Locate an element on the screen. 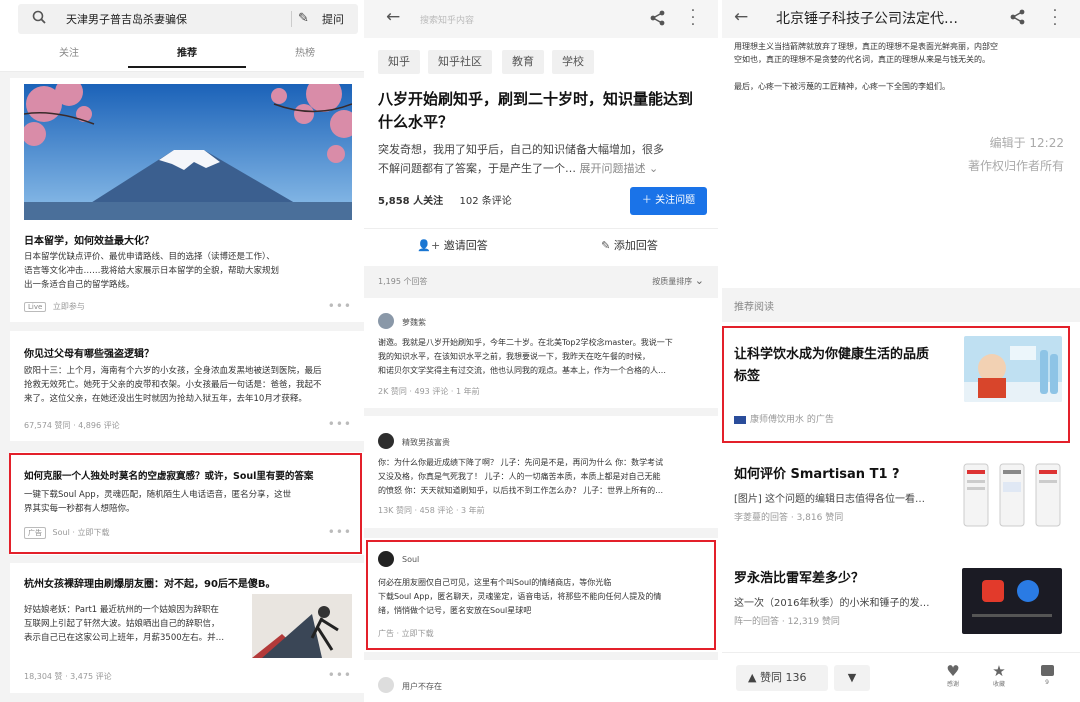  rec-title: 让科学饮水成为你健康生活的品质 标签 is located at coordinates (849, 366).